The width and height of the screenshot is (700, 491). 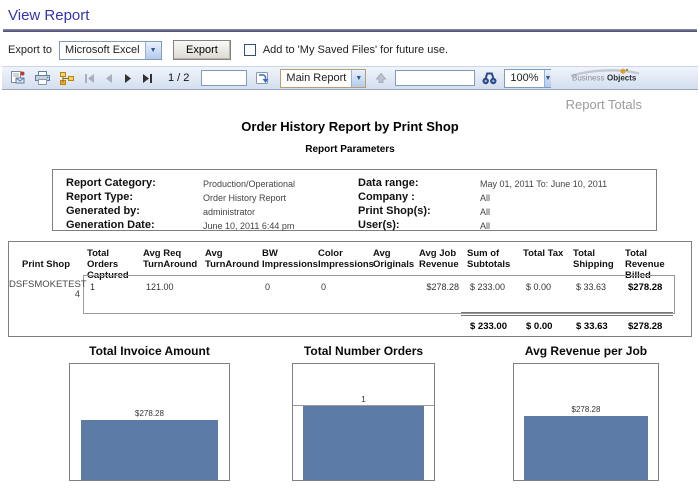 I want to click on table-cell: $ 33.63, so click(x=591, y=287).